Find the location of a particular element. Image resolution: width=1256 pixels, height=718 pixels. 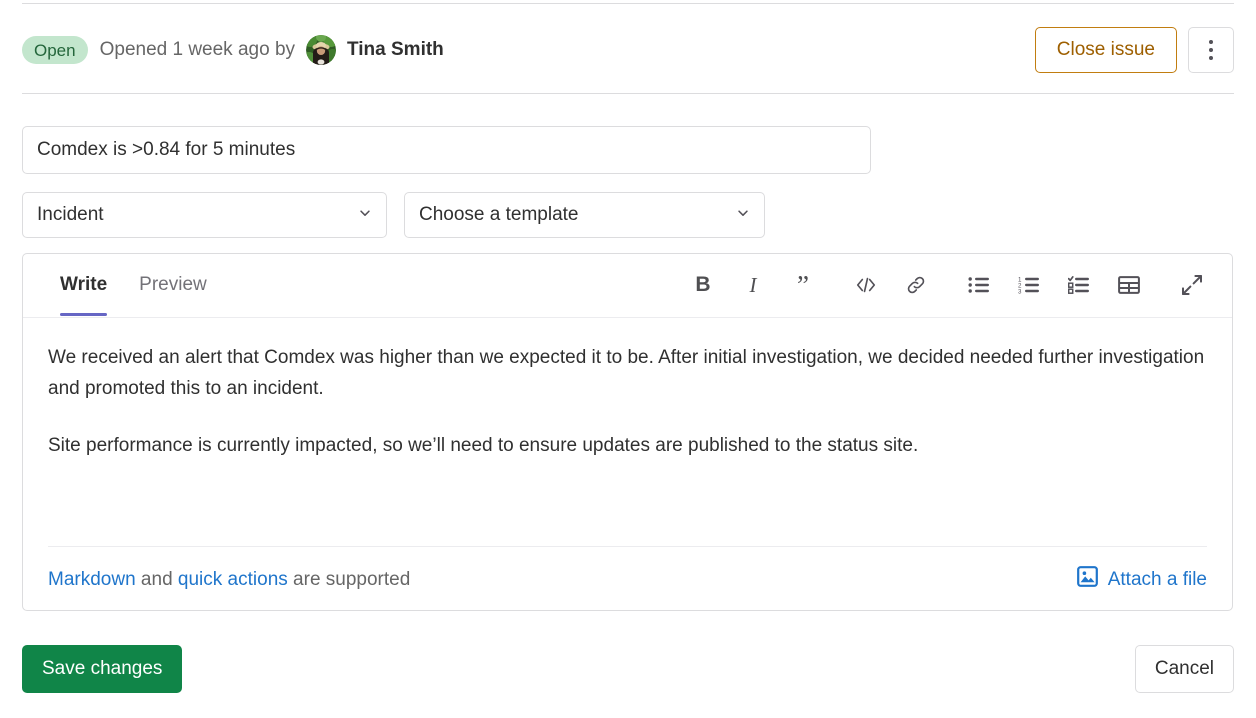

svg-text: 3 is located at coordinates (1020, 291).